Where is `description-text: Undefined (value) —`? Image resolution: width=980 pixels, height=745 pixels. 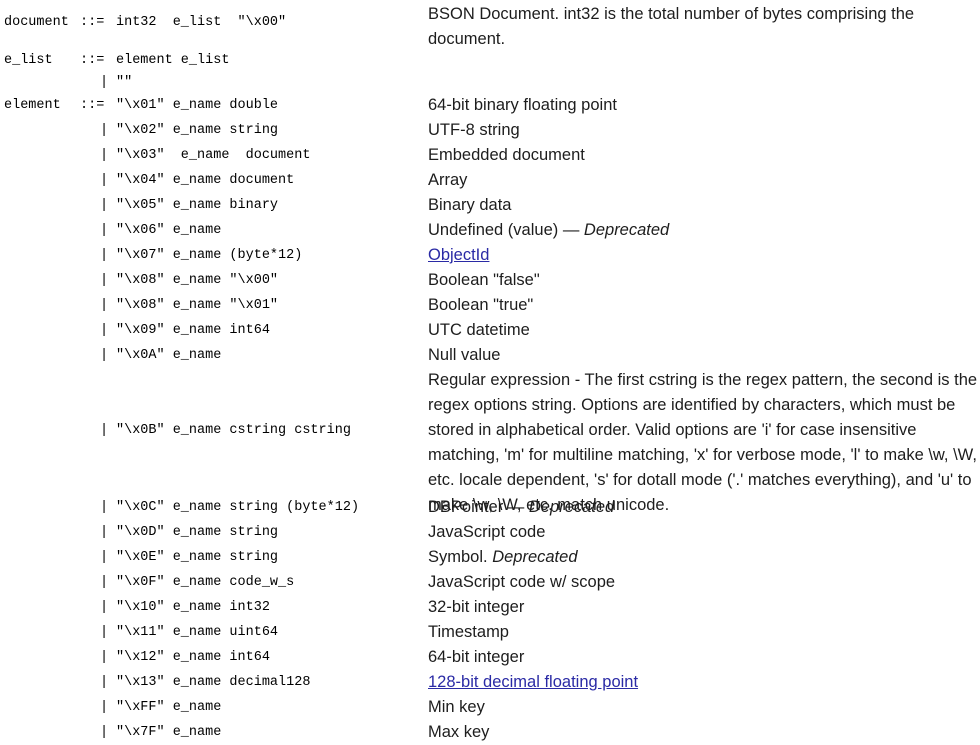 description-text: Undefined (value) — is located at coordinates (506, 230).